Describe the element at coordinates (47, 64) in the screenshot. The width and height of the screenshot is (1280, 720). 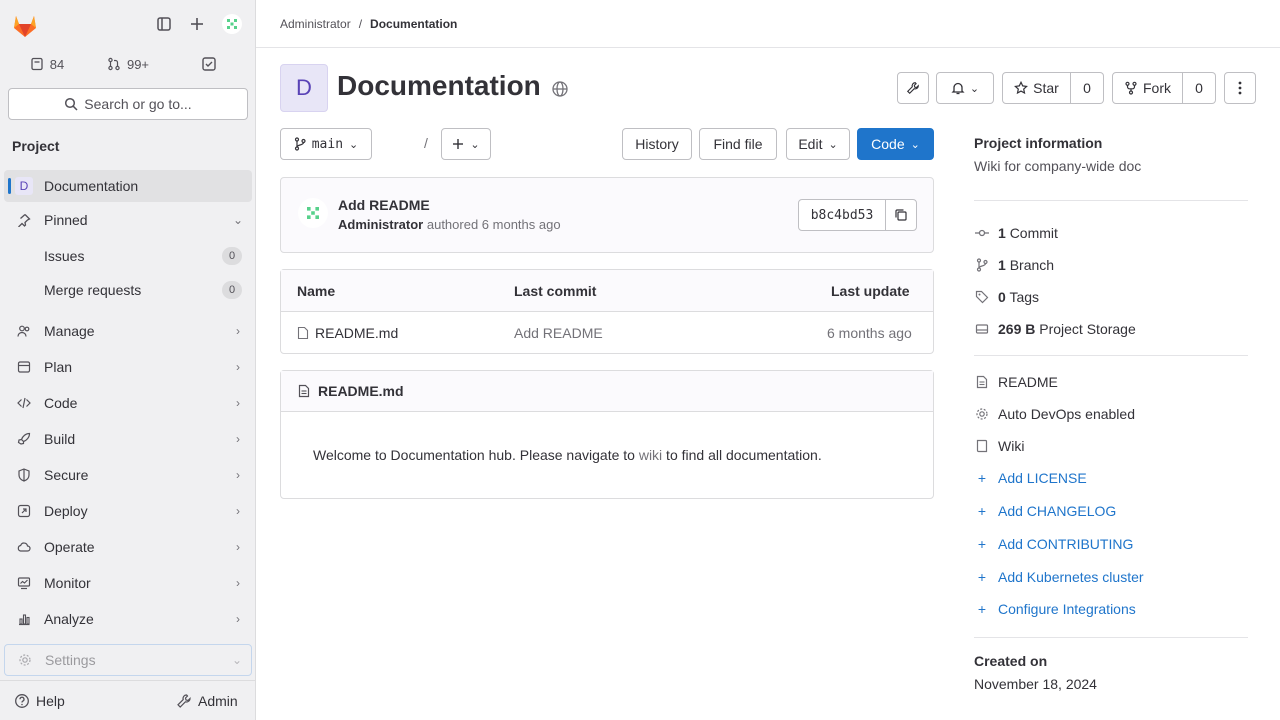
I see `issues-count-button: 84` at that location.